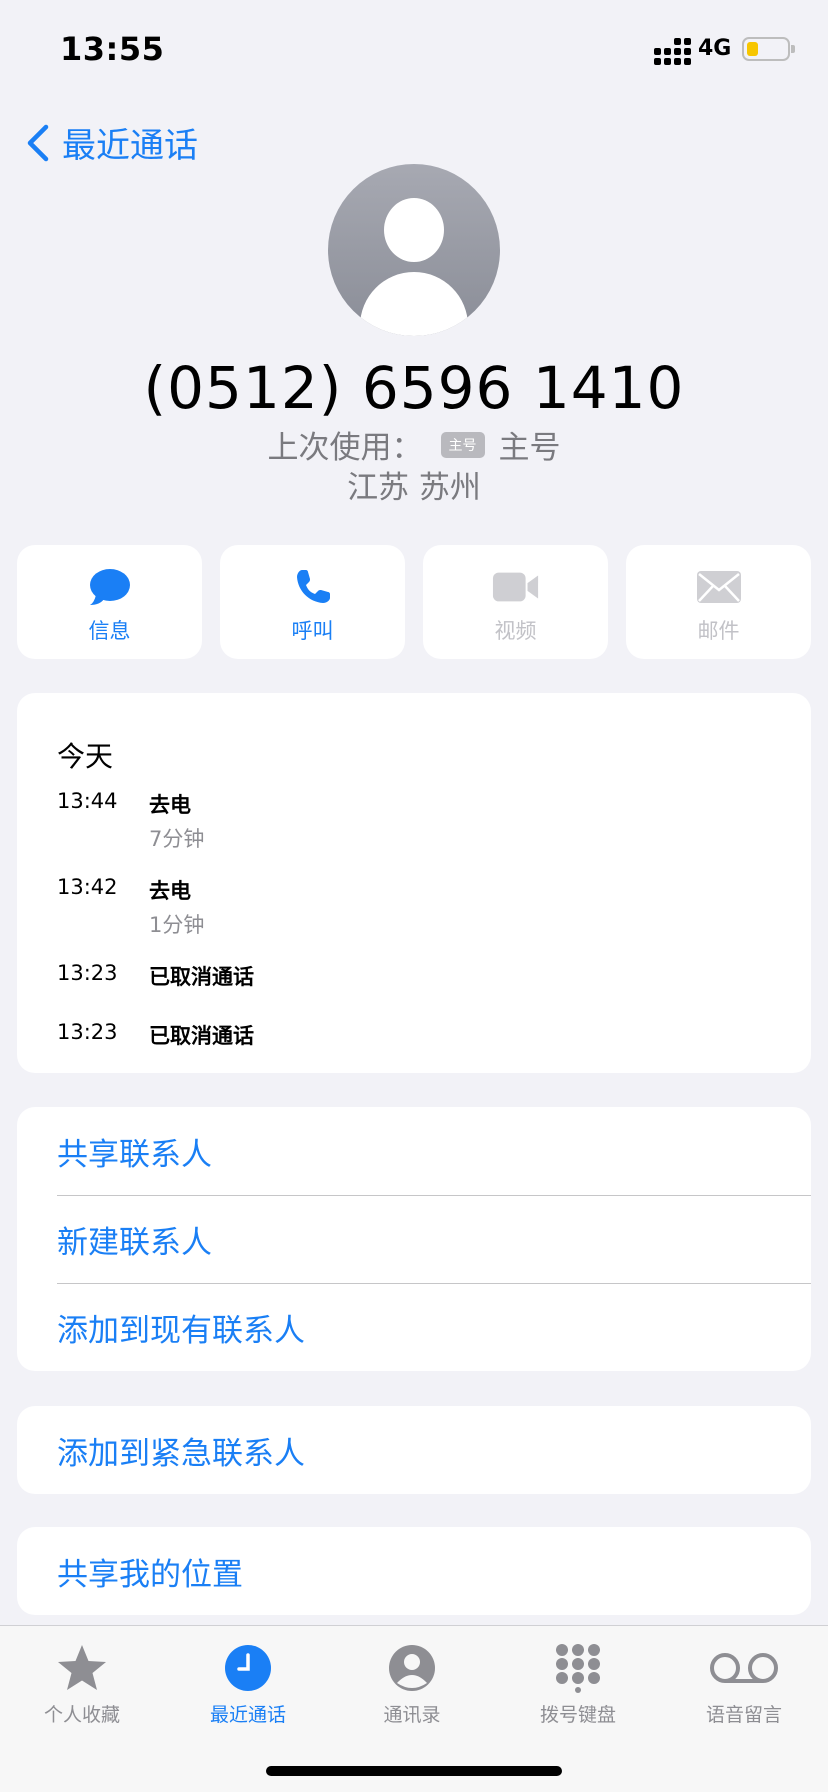 The image size is (828, 1792). What do you see at coordinates (718, 631) in the screenshot?
I see `mail-label: 邮件` at bounding box center [718, 631].